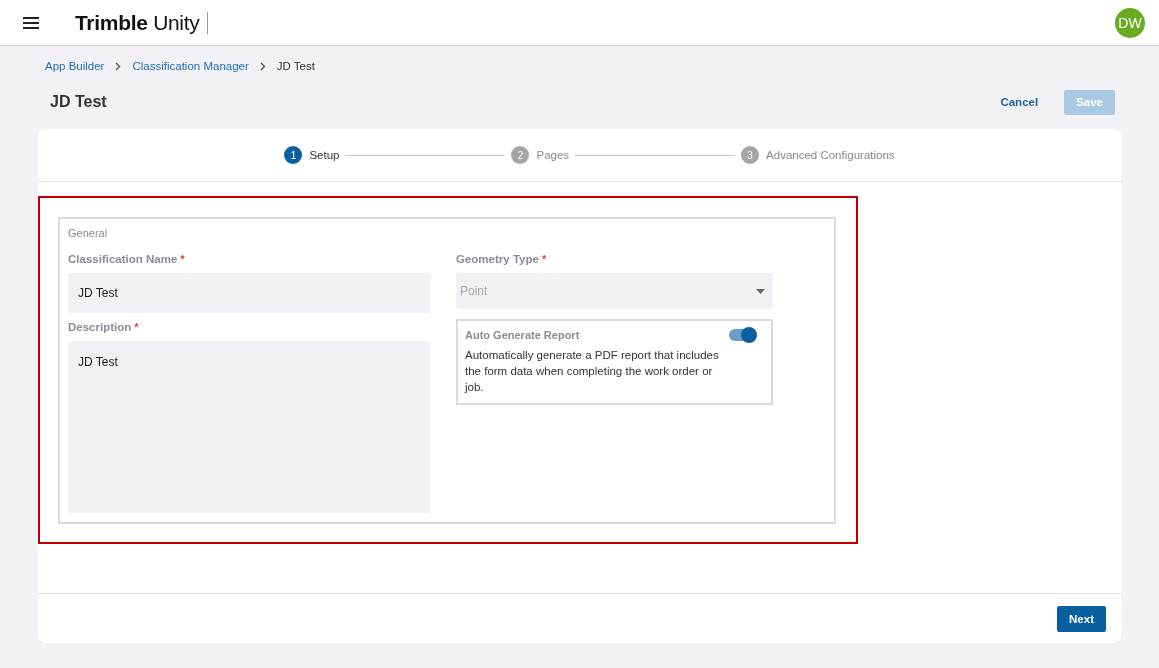 This screenshot has height=668, width=1159. I want to click on breadcrumb-link: App Builder, so click(75, 66).